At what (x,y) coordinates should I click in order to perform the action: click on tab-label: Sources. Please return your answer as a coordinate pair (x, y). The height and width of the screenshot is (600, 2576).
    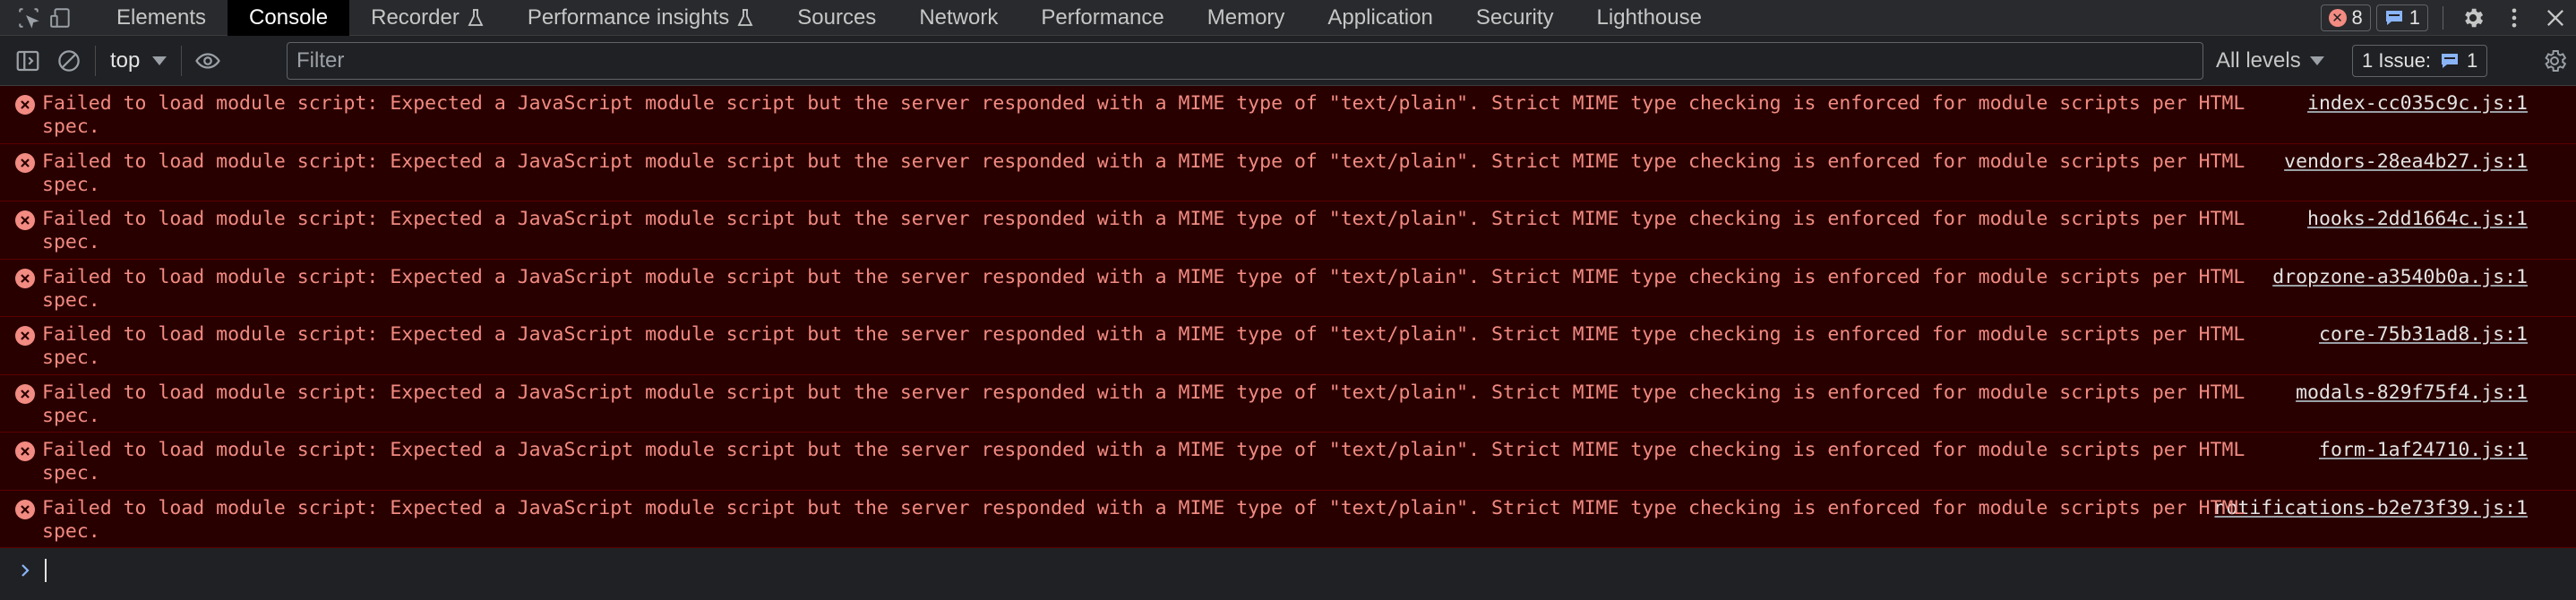
    Looking at the image, I should click on (837, 17).